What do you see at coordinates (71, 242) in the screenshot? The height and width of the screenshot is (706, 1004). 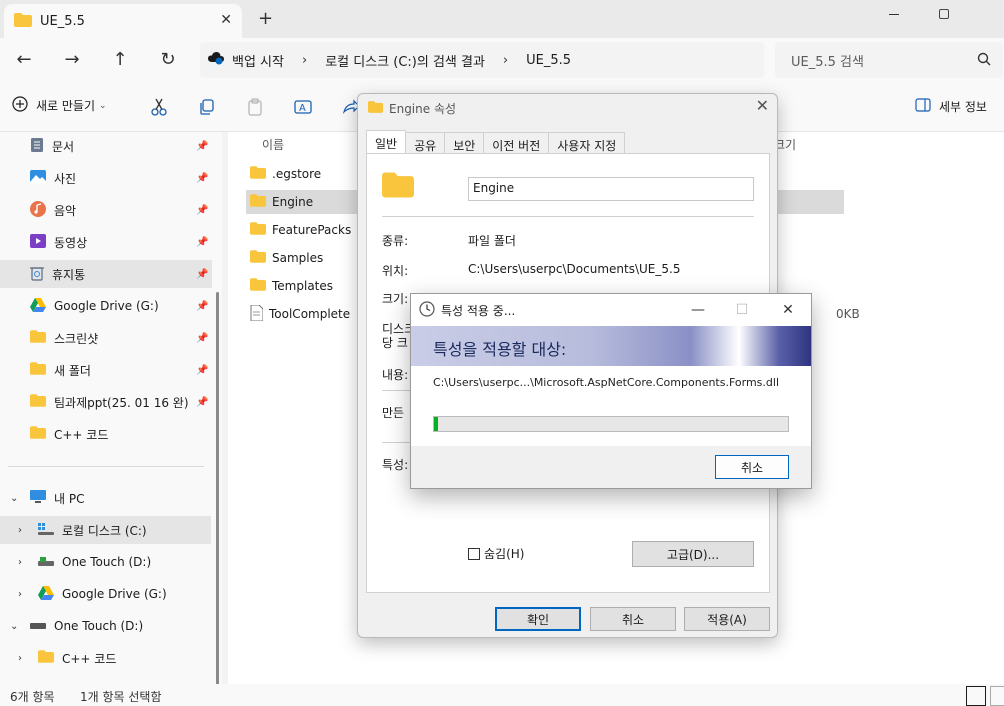 I see `sidebar-item-label: 동영상` at bounding box center [71, 242].